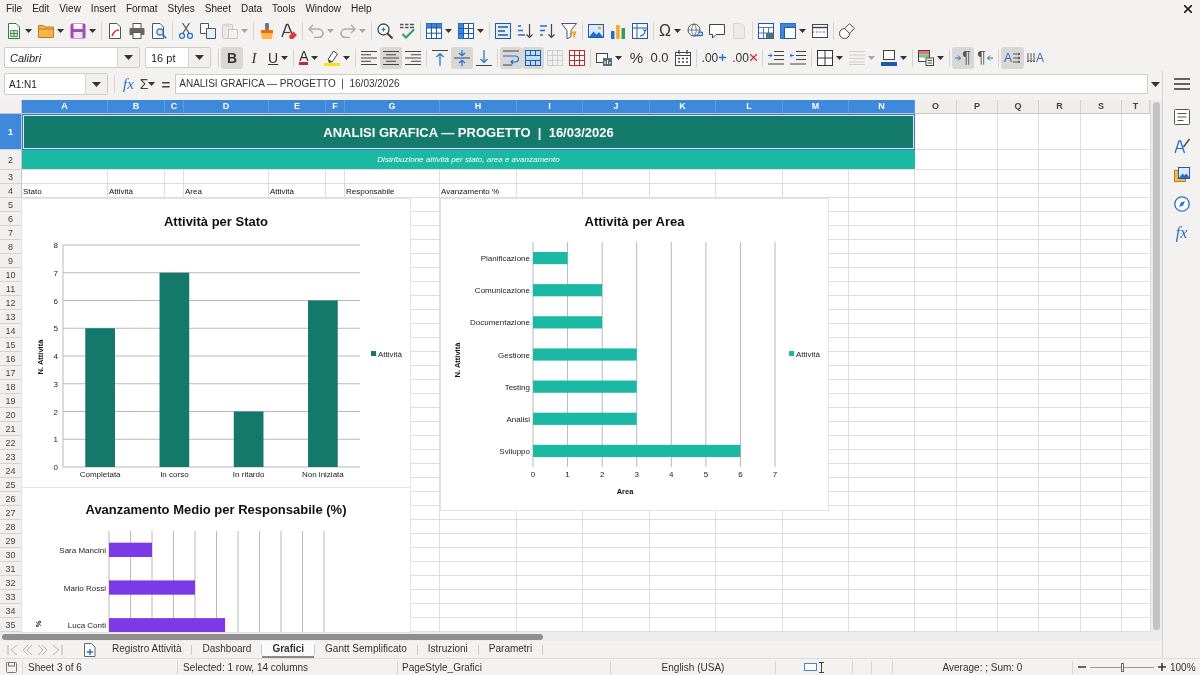 The width and height of the screenshot is (1200, 675). What do you see at coordinates (227, 649) in the screenshot?
I see `sheet-tab: Dashboard` at bounding box center [227, 649].